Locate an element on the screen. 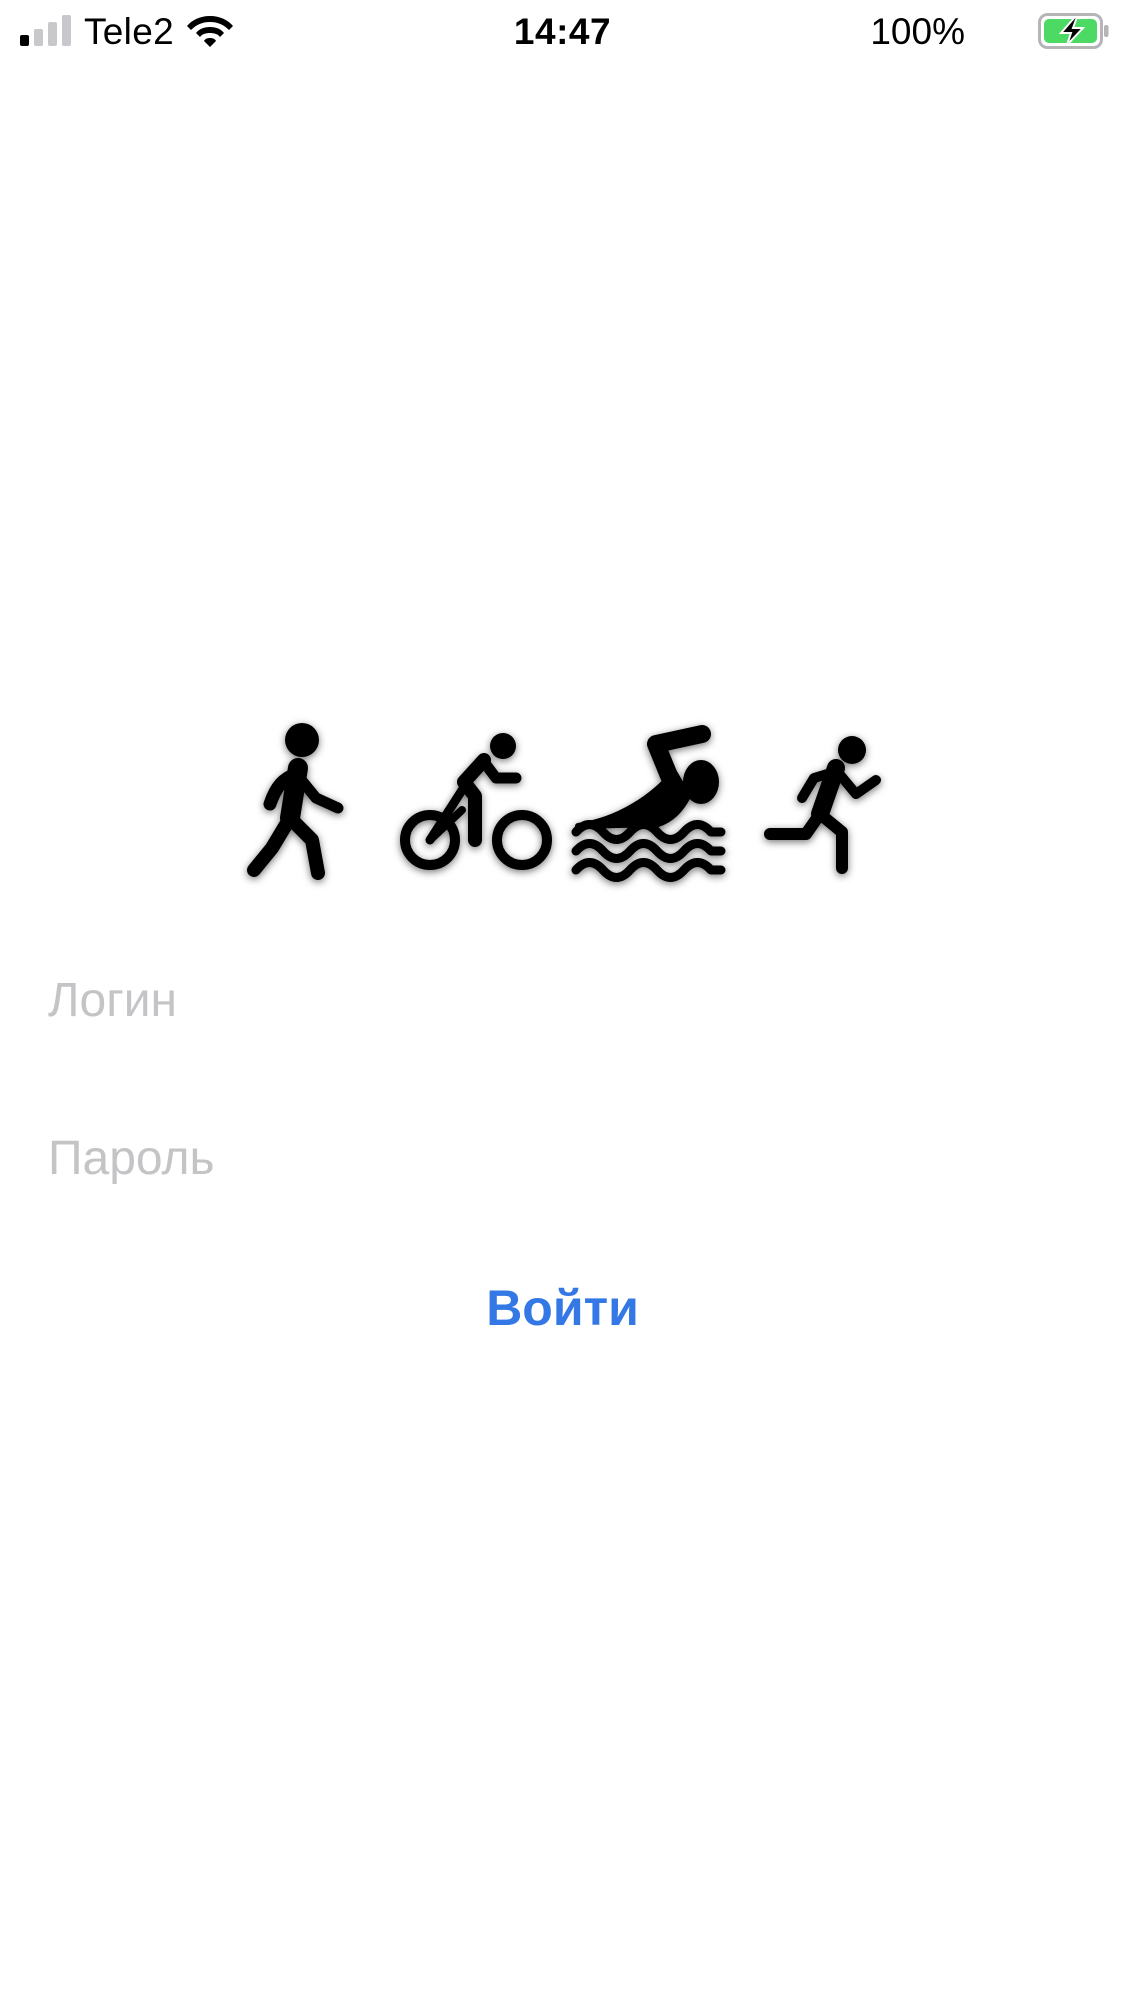 Image resolution: width=1125 pixels, height=2001 pixels. walking-icon is located at coordinates (300, 805).